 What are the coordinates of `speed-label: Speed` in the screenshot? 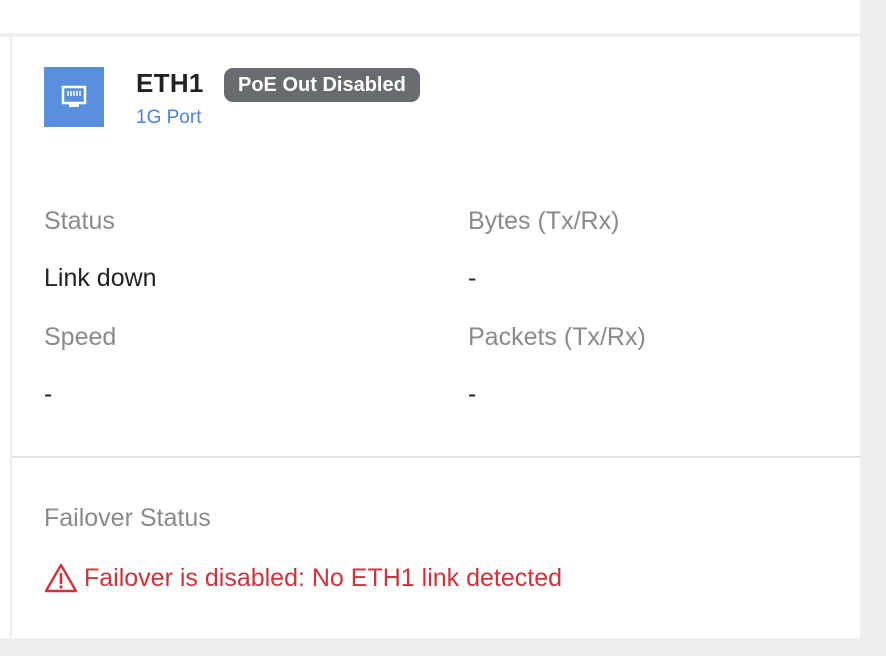 It's located at (80, 337).